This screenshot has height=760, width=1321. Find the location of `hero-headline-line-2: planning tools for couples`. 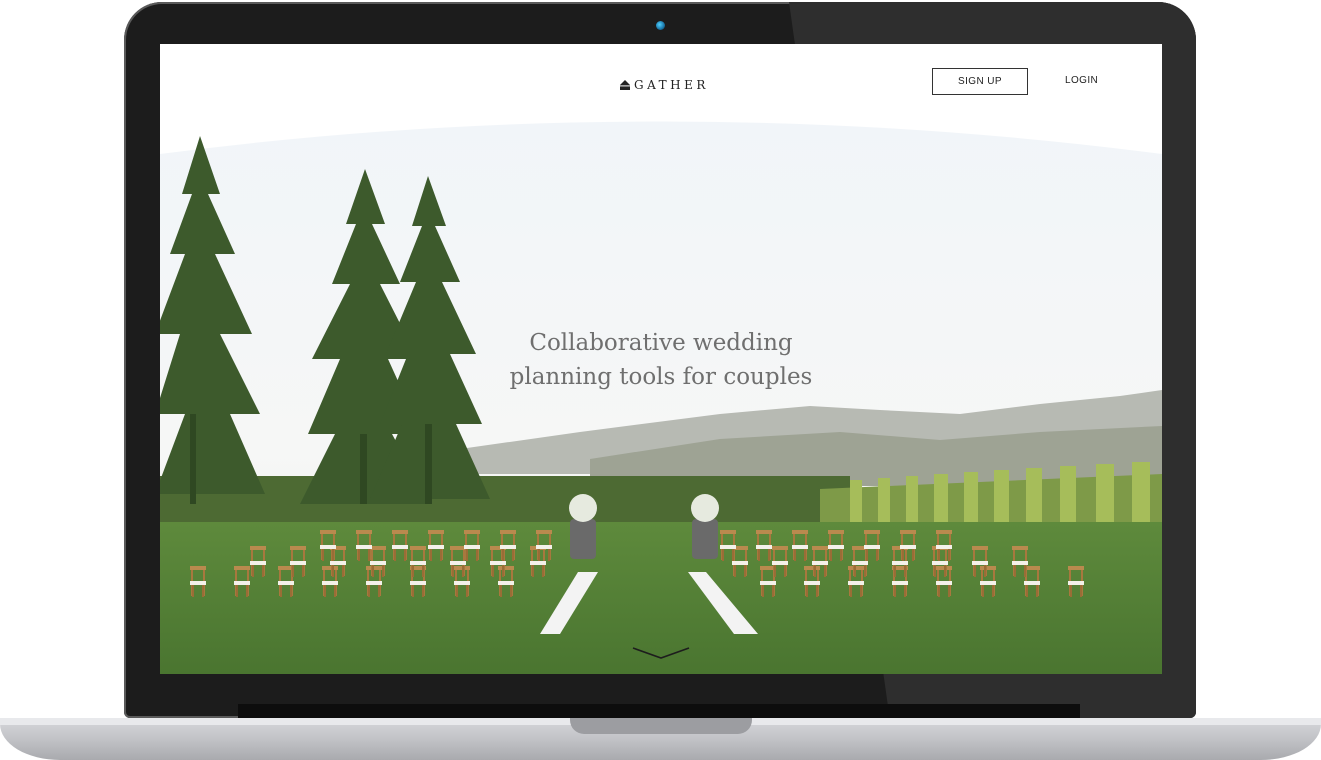

hero-headline-line-2: planning tools for couples is located at coordinates (661, 377).